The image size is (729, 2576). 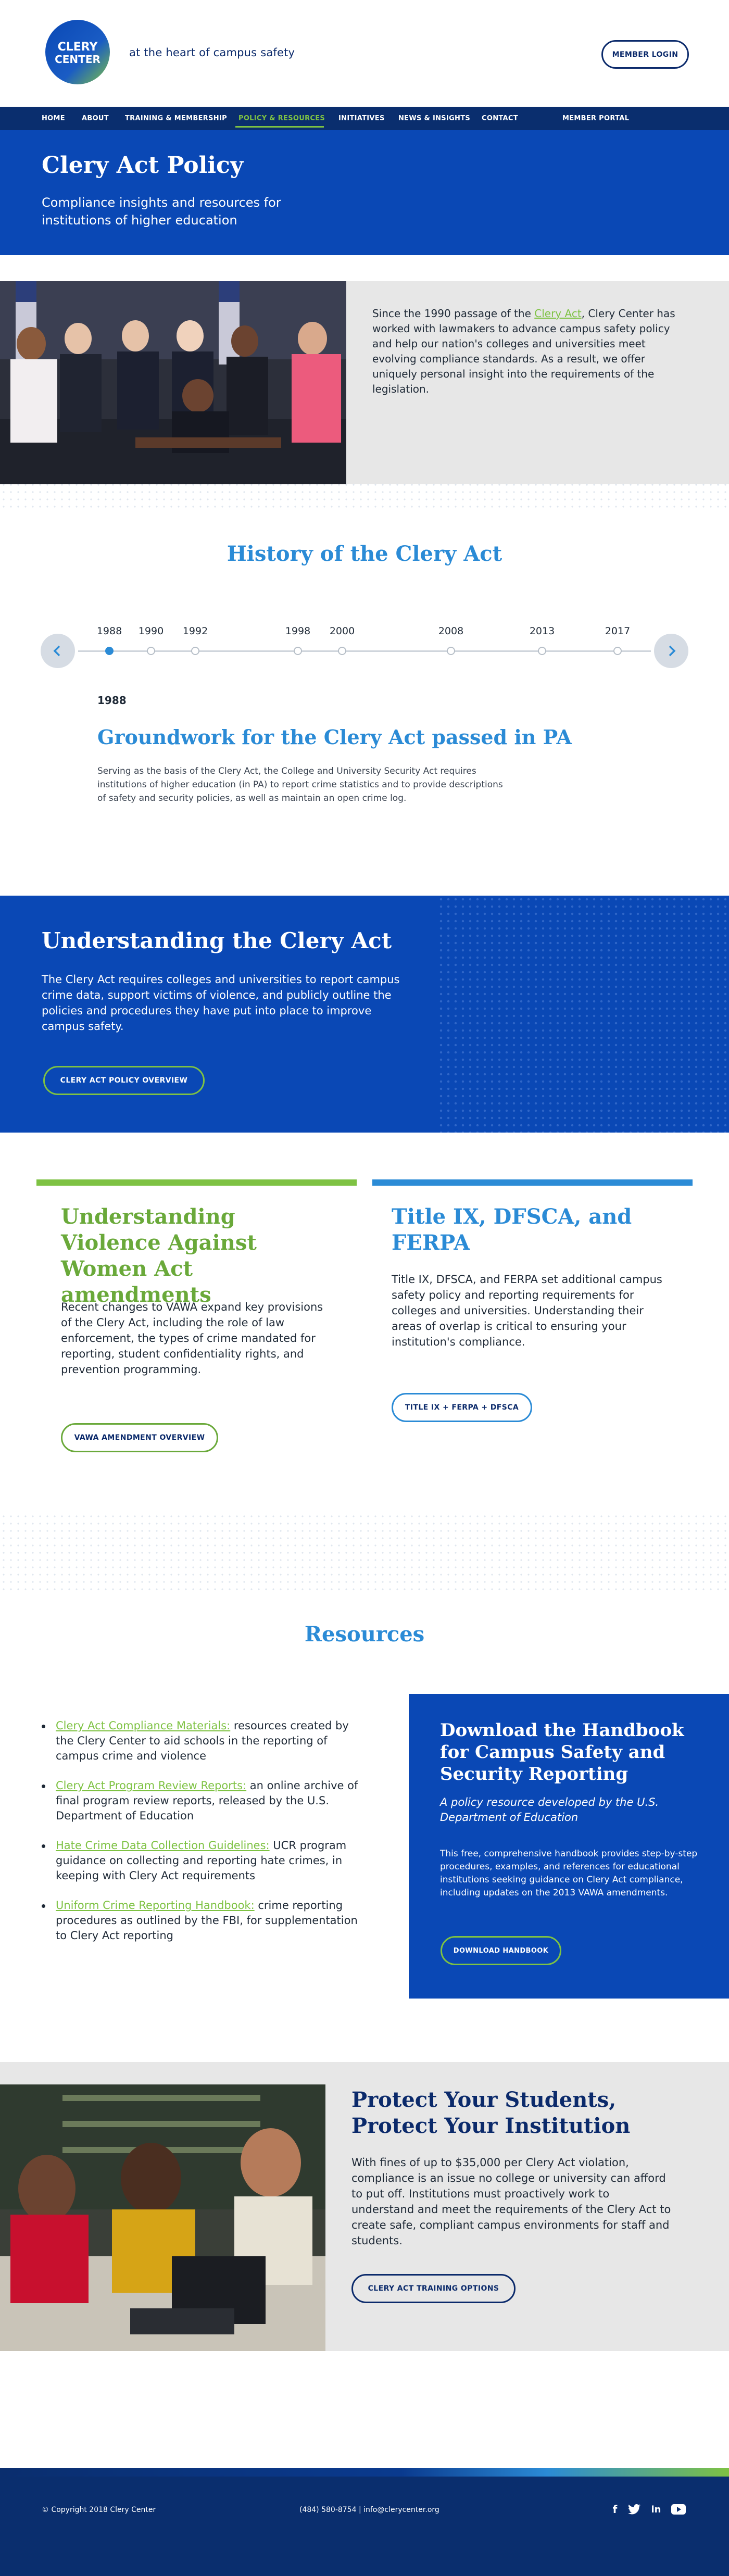 I want to click on chevron-right-icon, so click(x=672, y=651).